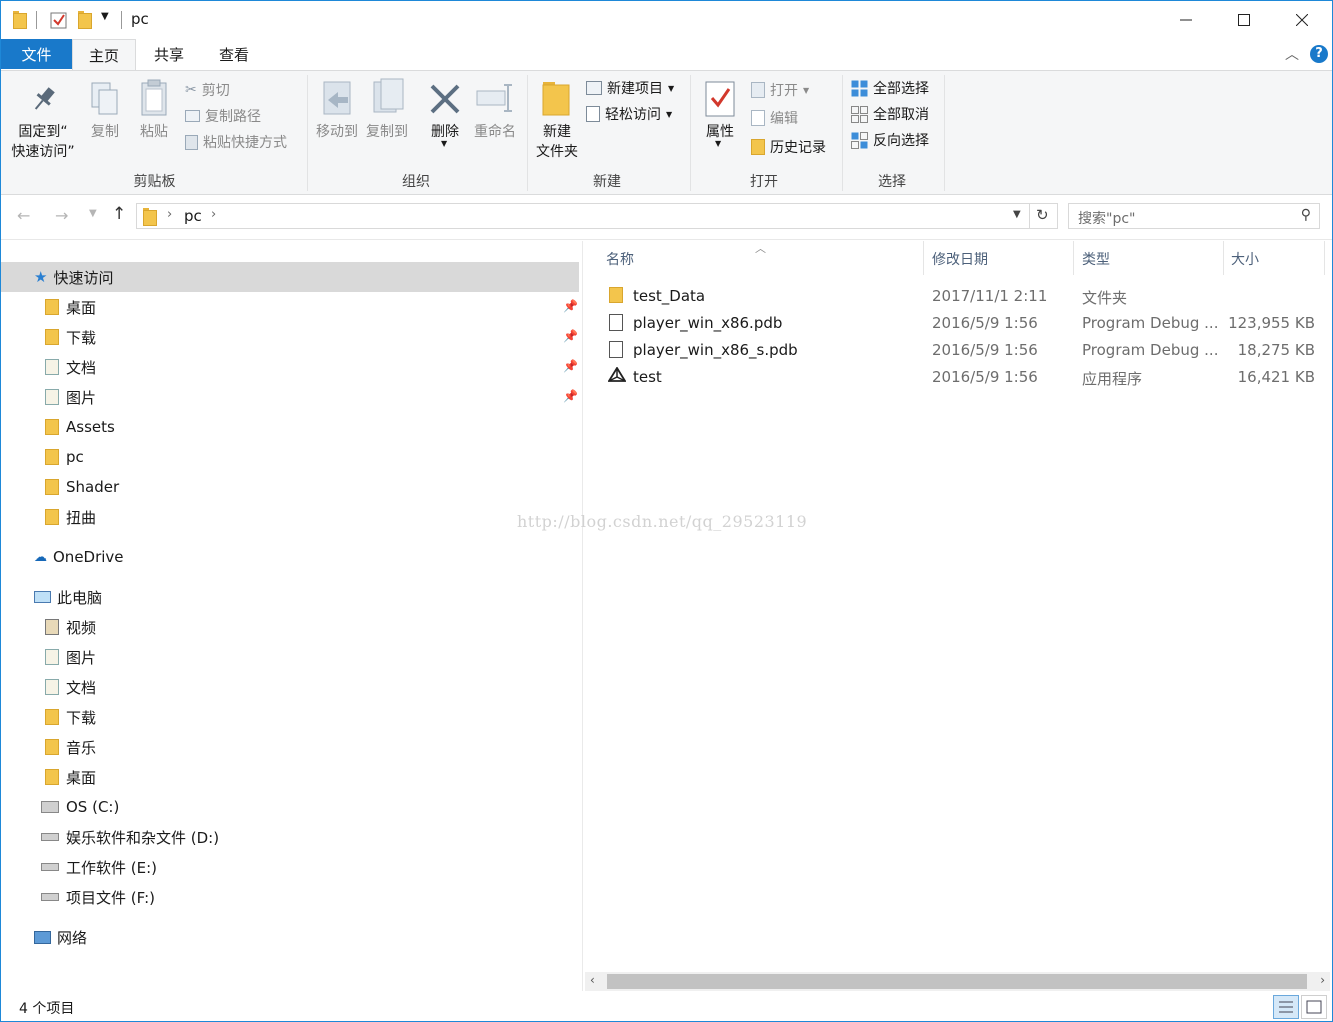 This screenshot has width=1333, height=1022. What do you see at coordinates (1286, 1007) in the screenshot?
I see `details-view-button` at bounding box center [1286, 1007].